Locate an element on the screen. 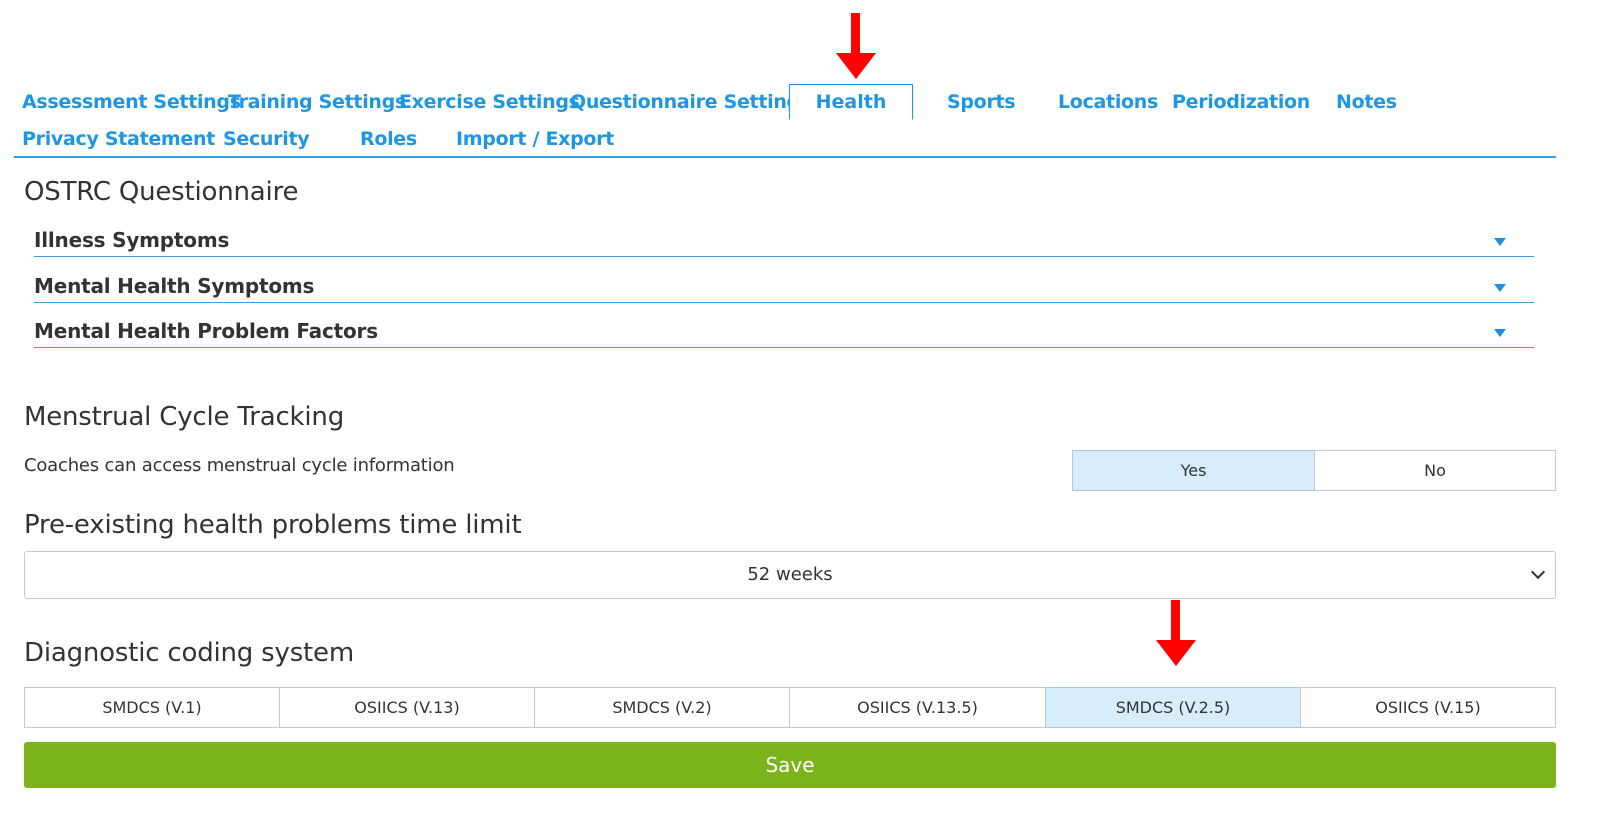  tab-questionnaire-settings: Questionnaire Settings is located at coordinates (690, 102).